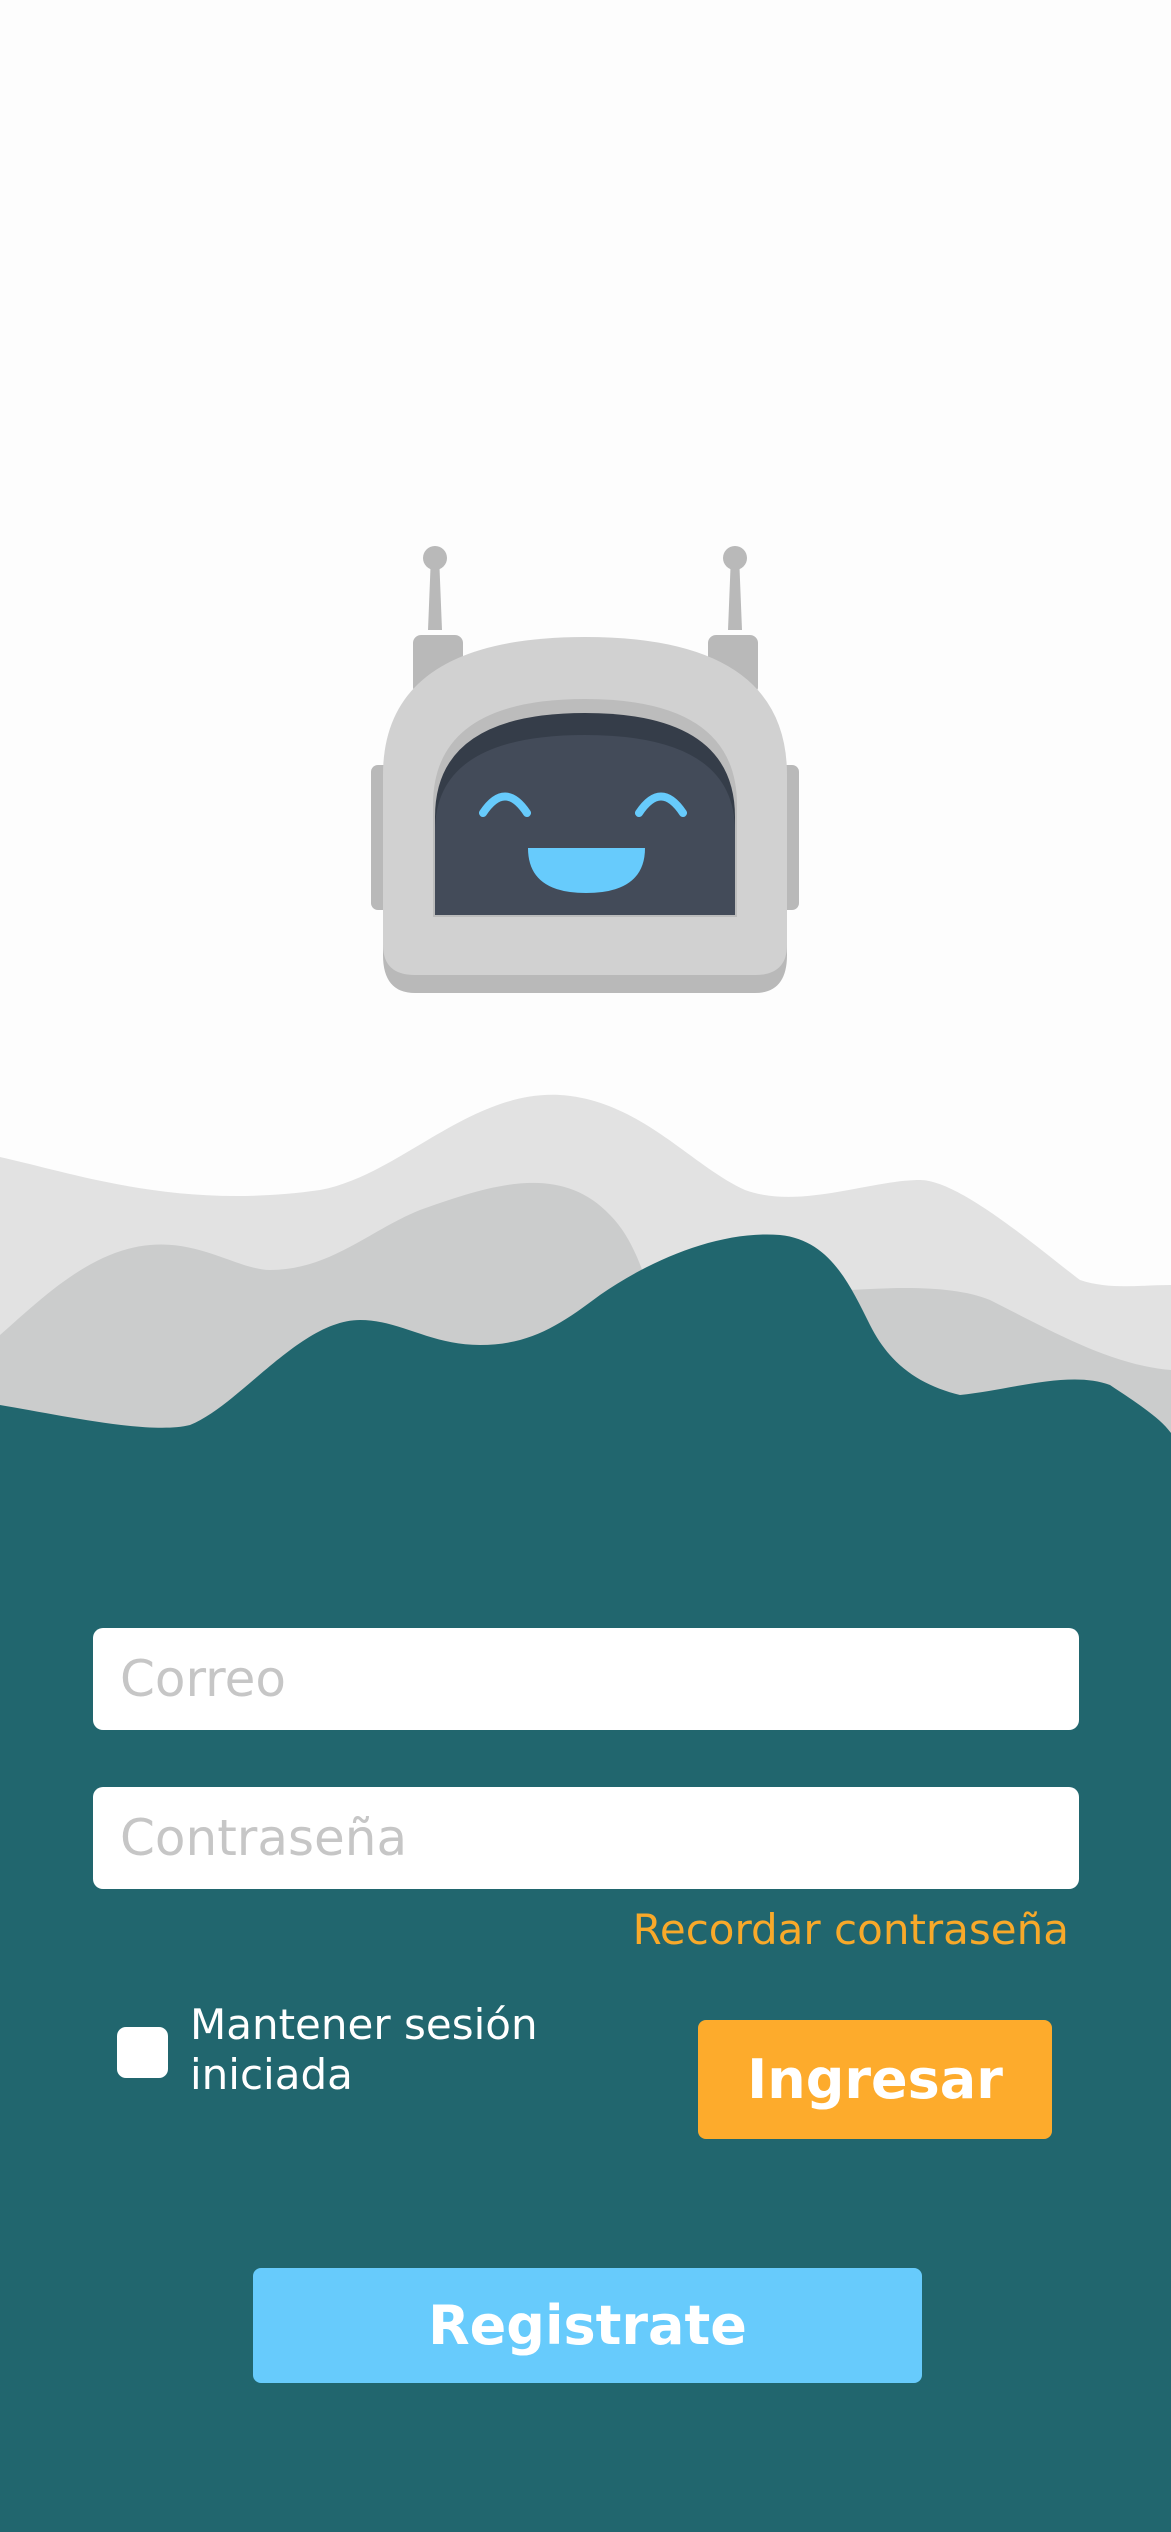 The width and height of the screenshot is (1171, 2532). Describe the element at coordinates (435, 588) in the screenshot. I see `antenna-left` at that location.